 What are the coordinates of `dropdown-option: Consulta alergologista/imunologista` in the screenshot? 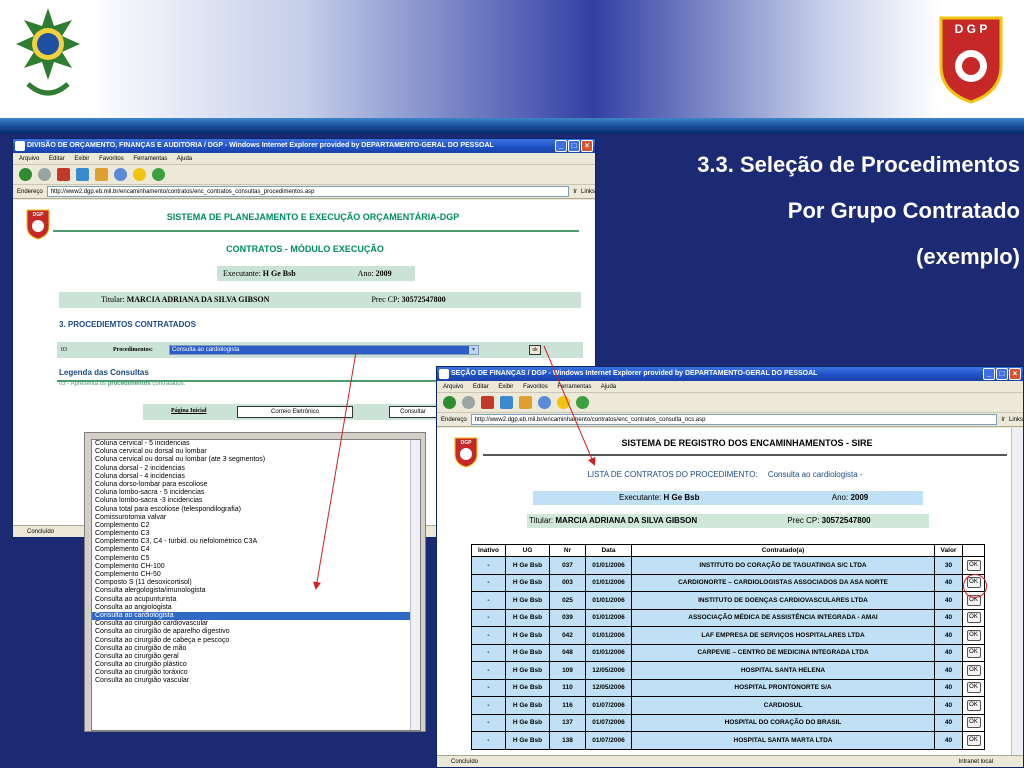 It's located at (256, 591).